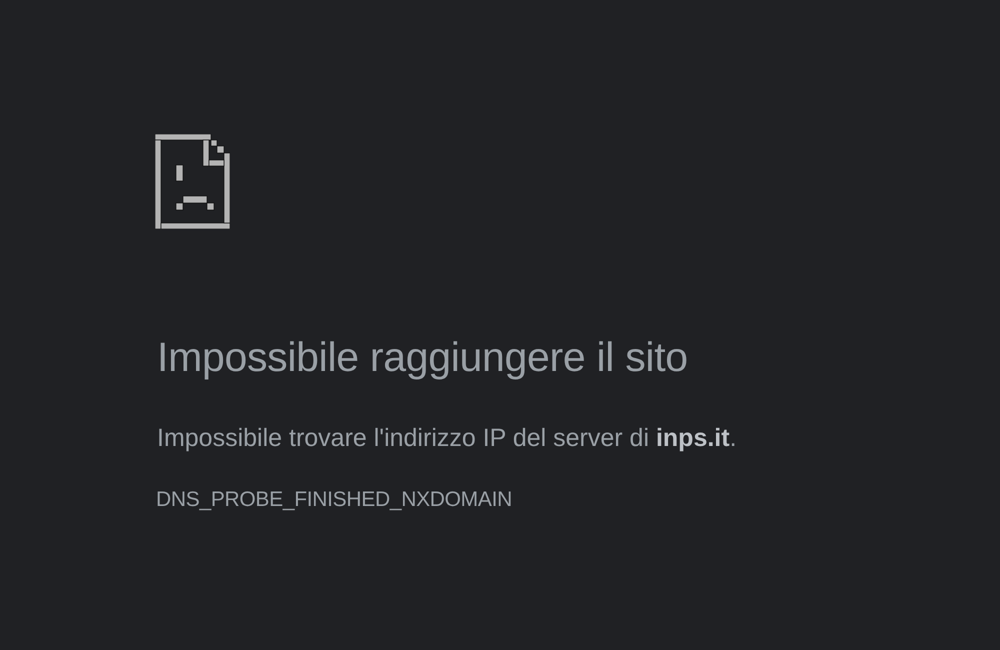  Describe the element at coordinates (447, 438) in the screenshot. I see `error-message: Impossibile trovare l'indirizzo IP del server di inps.it.` at that location.